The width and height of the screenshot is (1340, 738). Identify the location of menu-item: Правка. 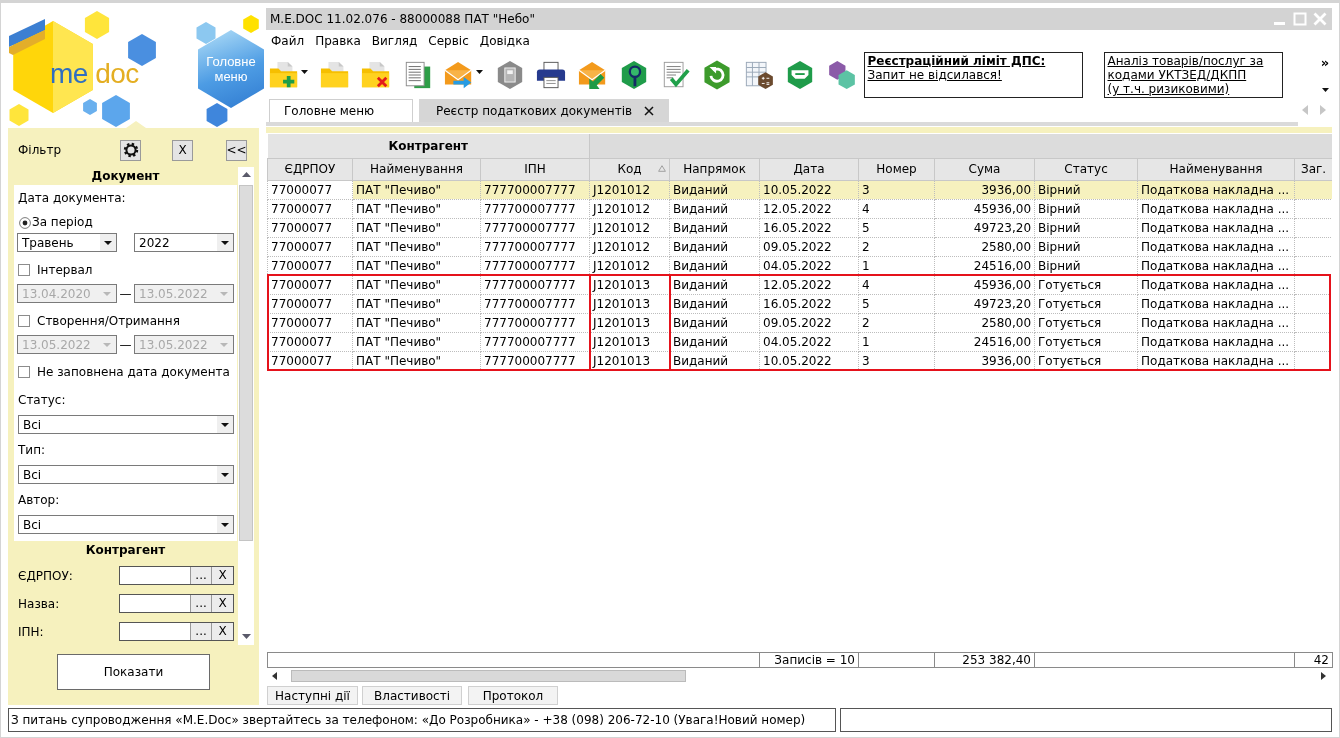
(338, 41).